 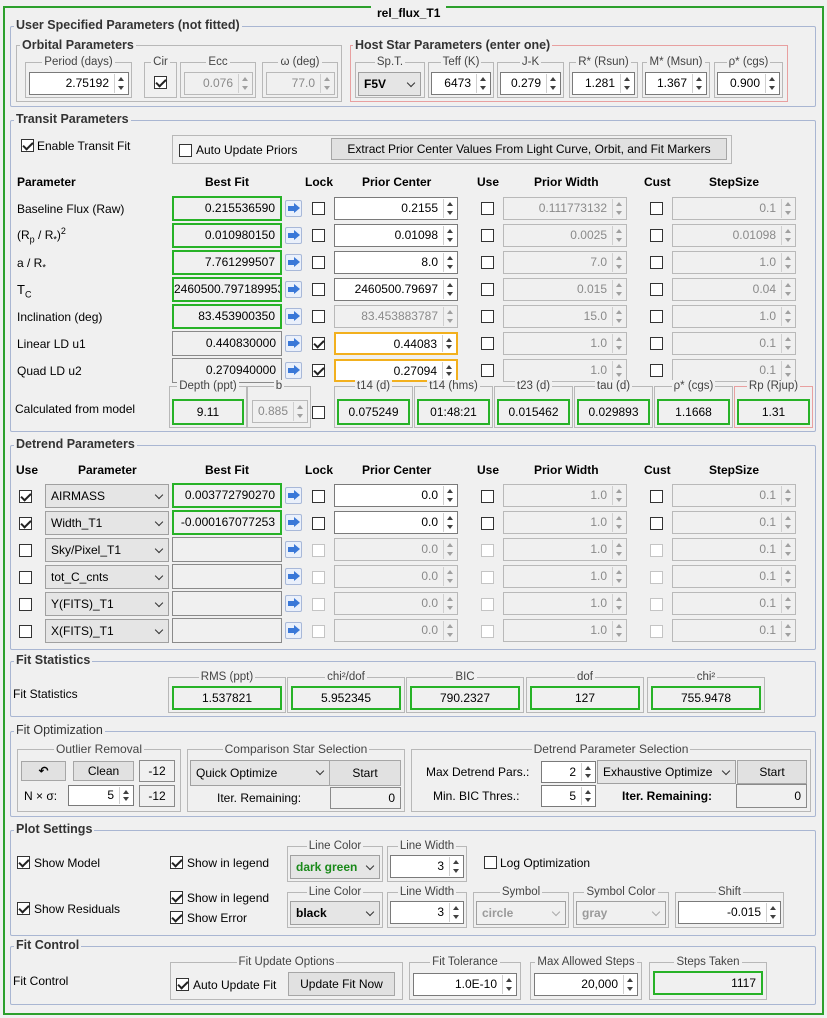 I want to click on detrend-row-4-copy-arrow-icon, so click(x=293, y=603).